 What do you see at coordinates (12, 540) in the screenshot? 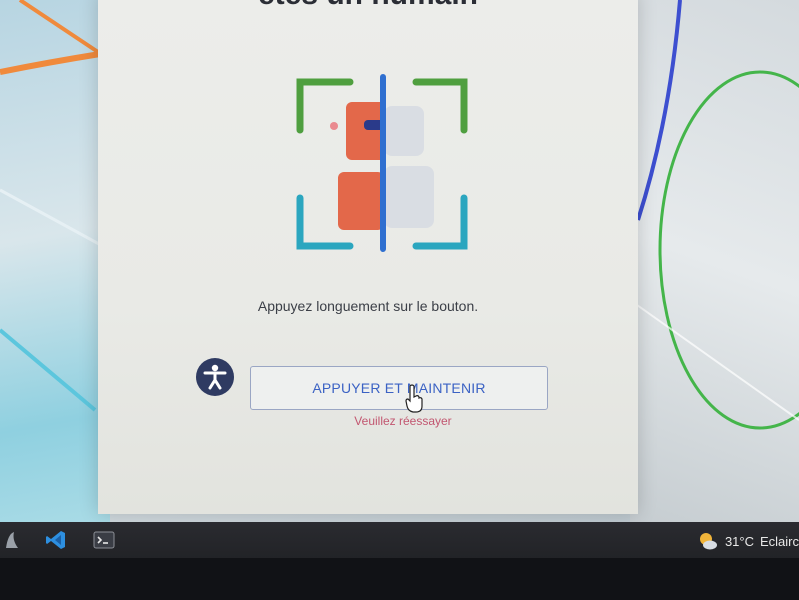
I see `app-icon` at bounding box center [12, 540].